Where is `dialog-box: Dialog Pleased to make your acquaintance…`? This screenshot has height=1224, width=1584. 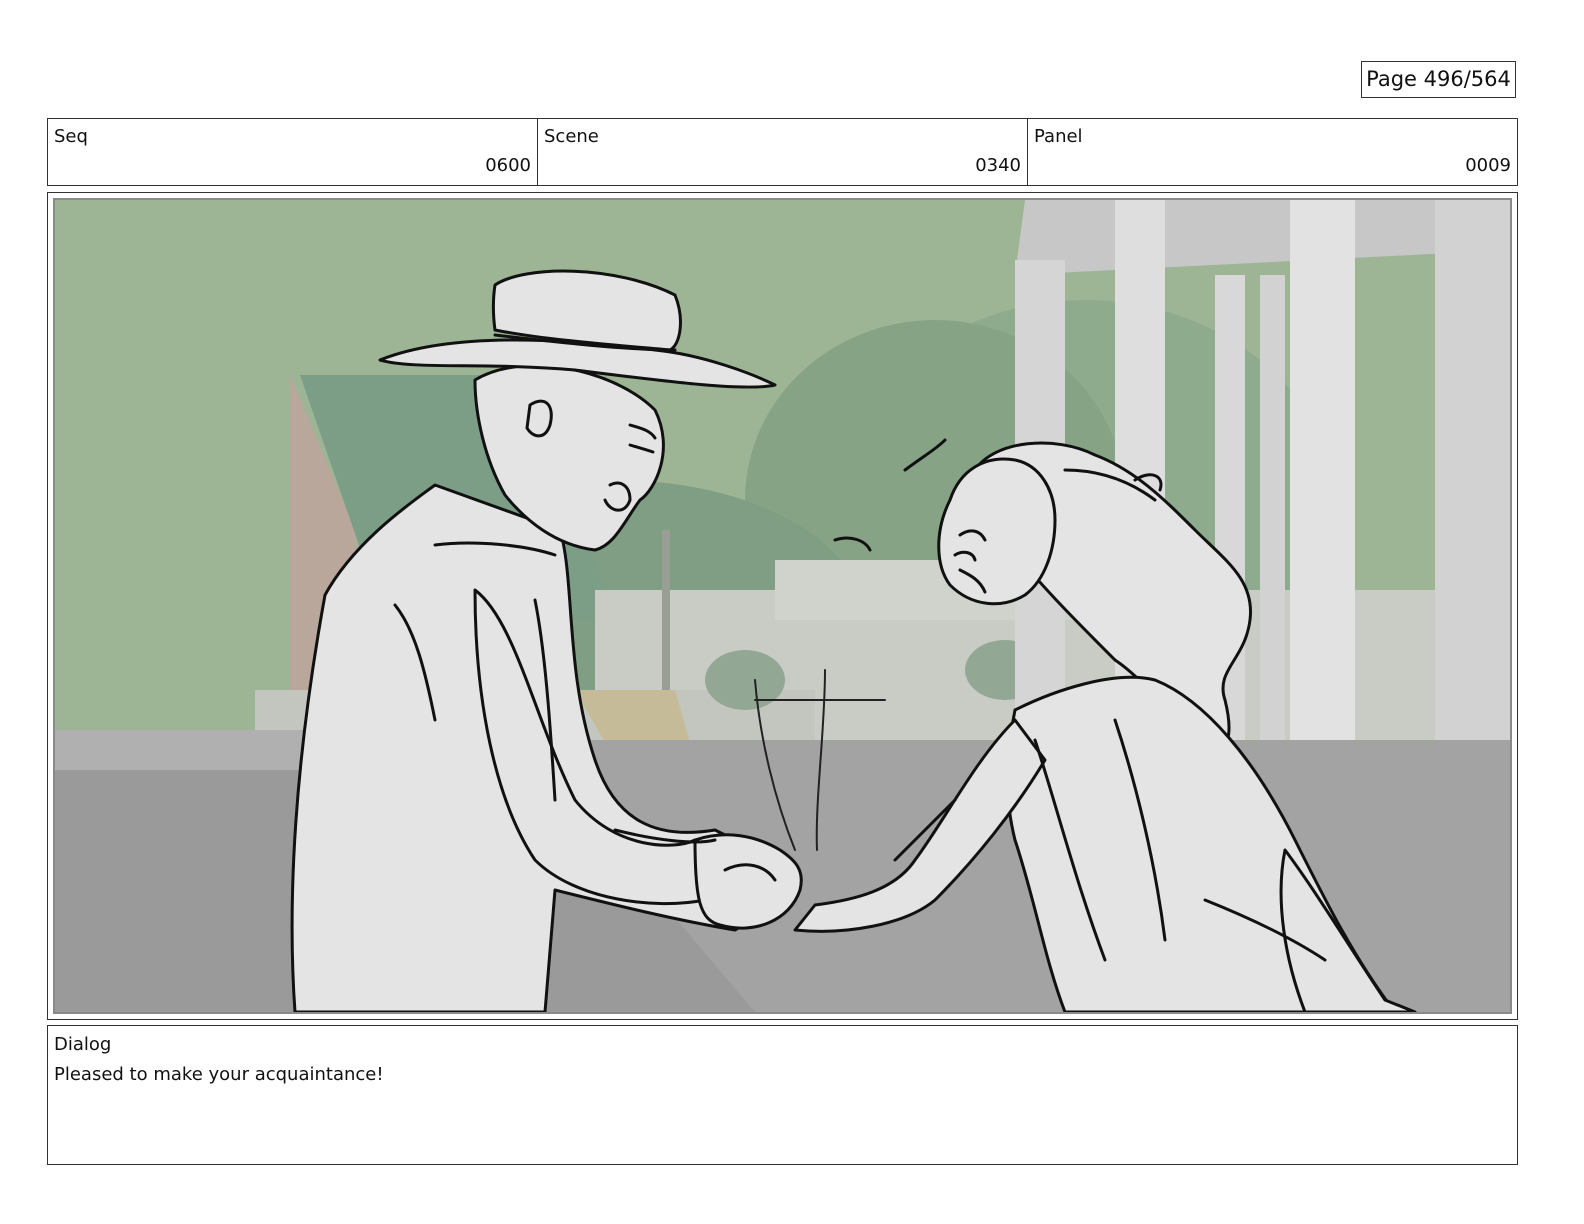
dialog-box: Dialog Pleased to make your acquaintance… is located at coordinates (782, 1095).